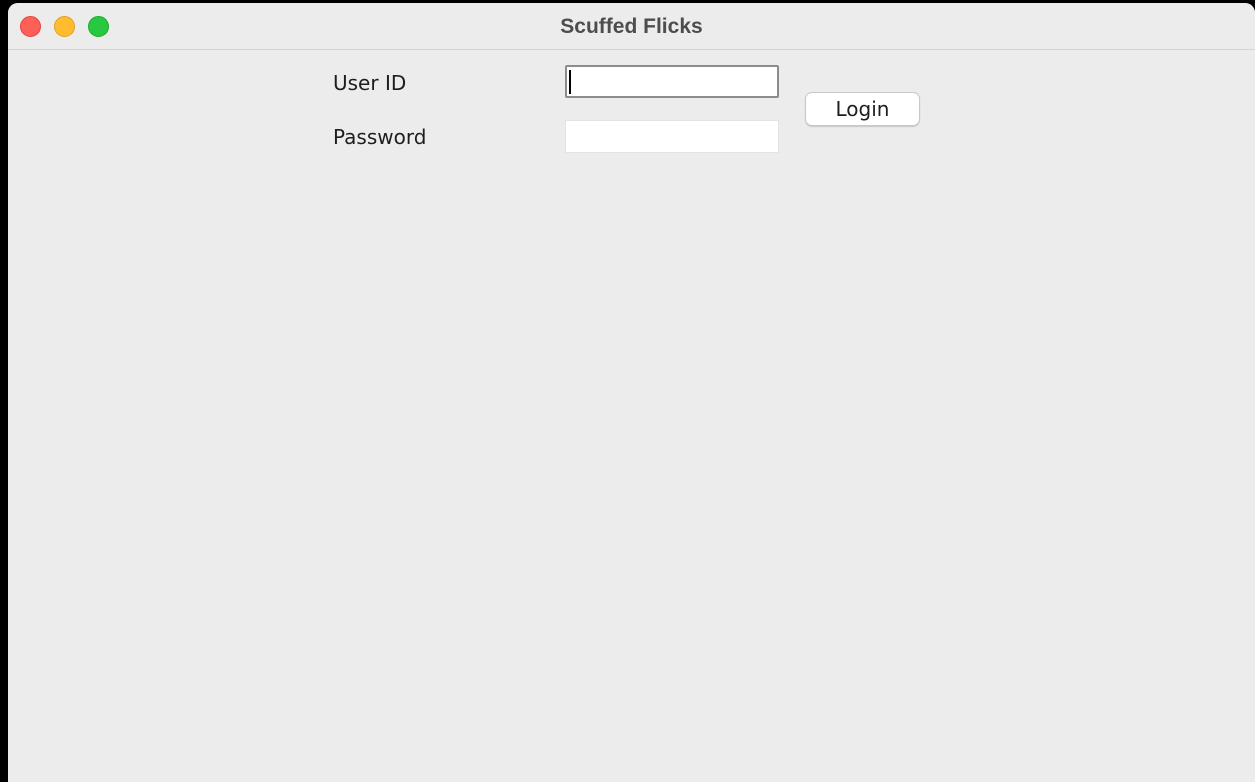 Image resolution: width=1255 pixels, height=782 pixels. What do you see at coordinates (862, 109) in the screenshot?
I see `login-button: Login` at bounding box center [862, 109].